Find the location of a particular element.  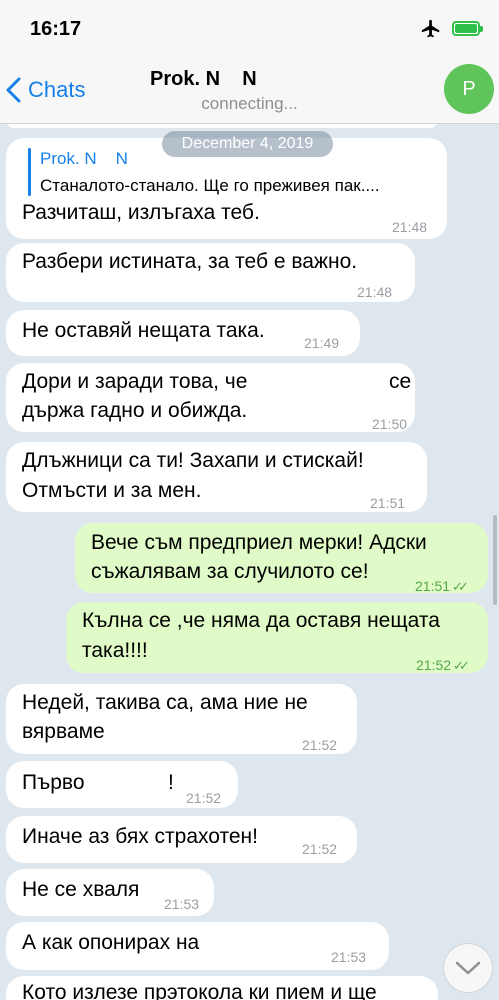

message-text: Отмъсти и за мен. is located at coordinates (112, 490).